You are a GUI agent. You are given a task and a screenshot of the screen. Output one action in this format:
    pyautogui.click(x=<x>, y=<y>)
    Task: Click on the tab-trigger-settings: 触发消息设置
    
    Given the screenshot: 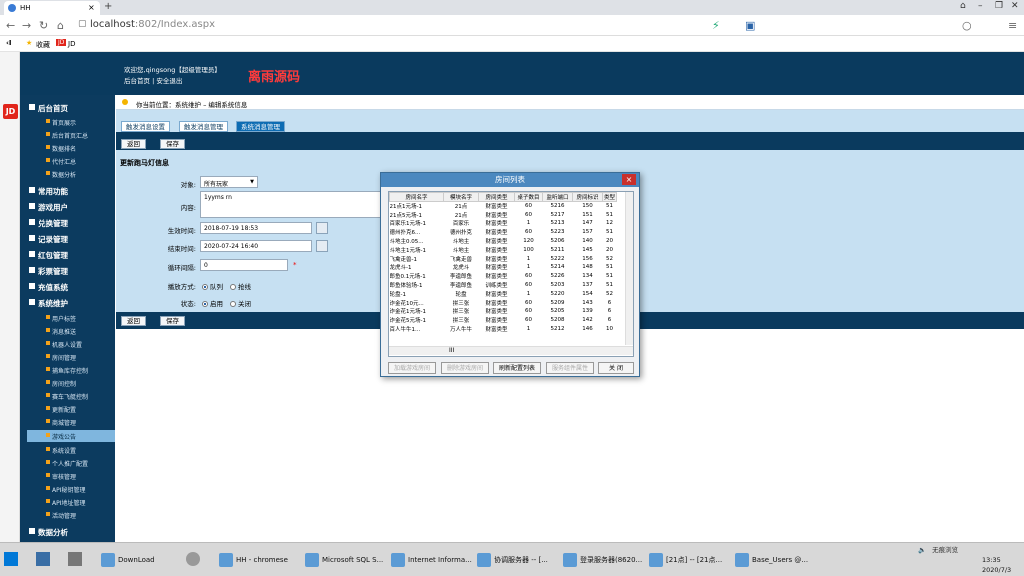 What is the action you would take?
    pyautogui.click(x=145, y=126)
    